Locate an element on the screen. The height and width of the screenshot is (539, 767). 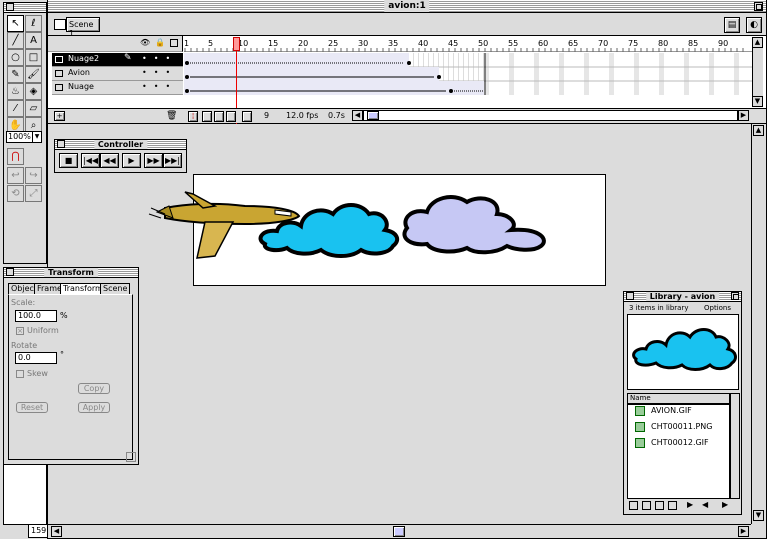
properties-icon is located at coordinates (646, 505).